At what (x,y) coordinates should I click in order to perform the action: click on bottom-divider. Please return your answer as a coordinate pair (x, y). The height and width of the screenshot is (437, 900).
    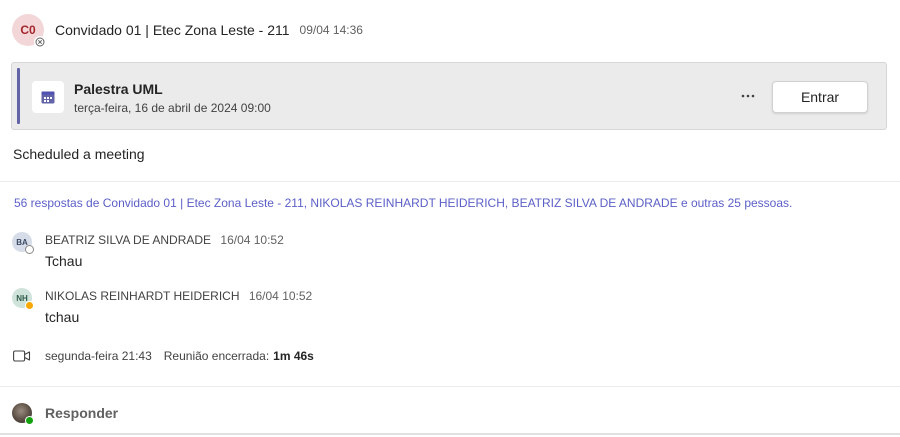
    Looking at the image, I should click on (450, 434).